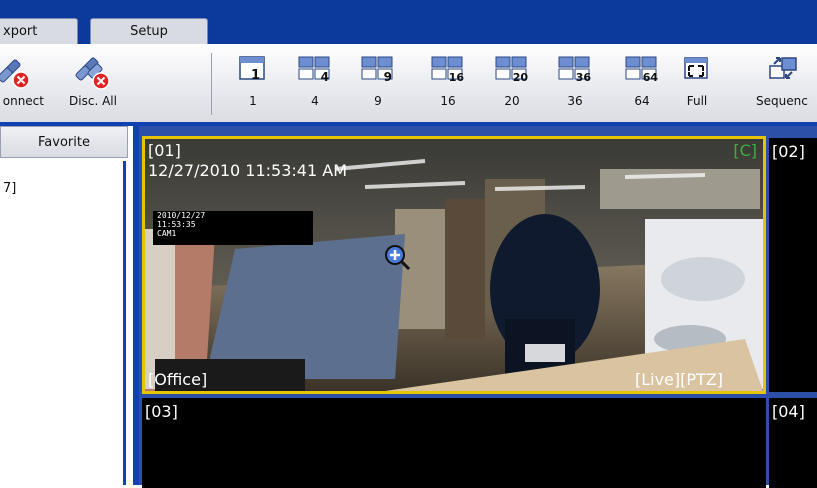 Image resolution: width=817 pixels, height=488 pixels. I want to click on layout-4-label: 4, so click(315, 101).